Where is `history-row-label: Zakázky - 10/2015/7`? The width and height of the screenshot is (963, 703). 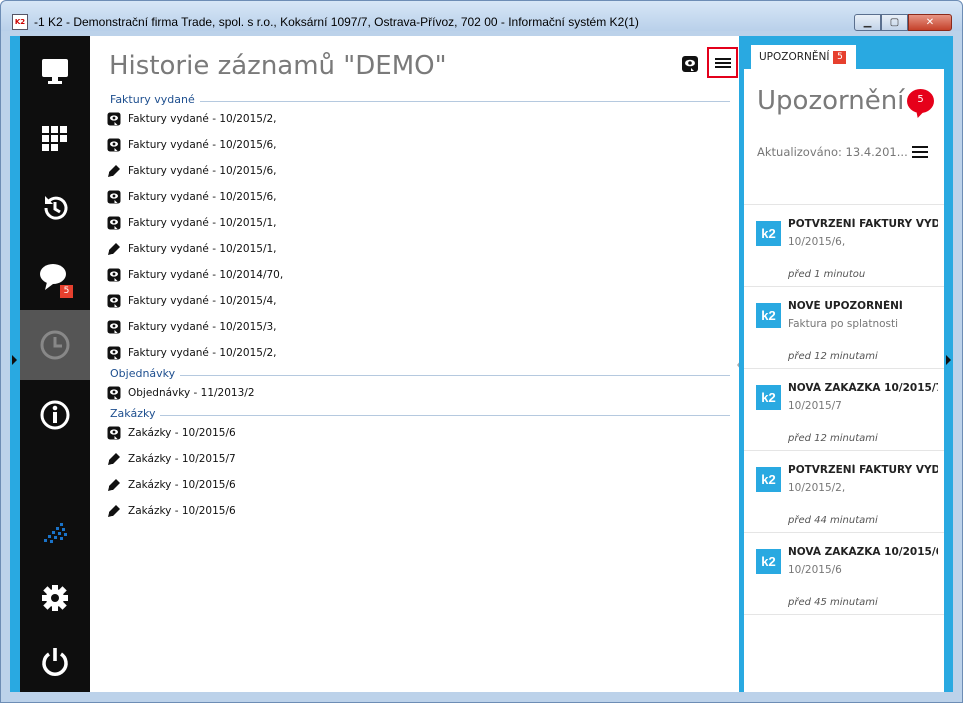
history-row-label: Zakázky - 10/2015/7 is located at coordinates (182, 459).